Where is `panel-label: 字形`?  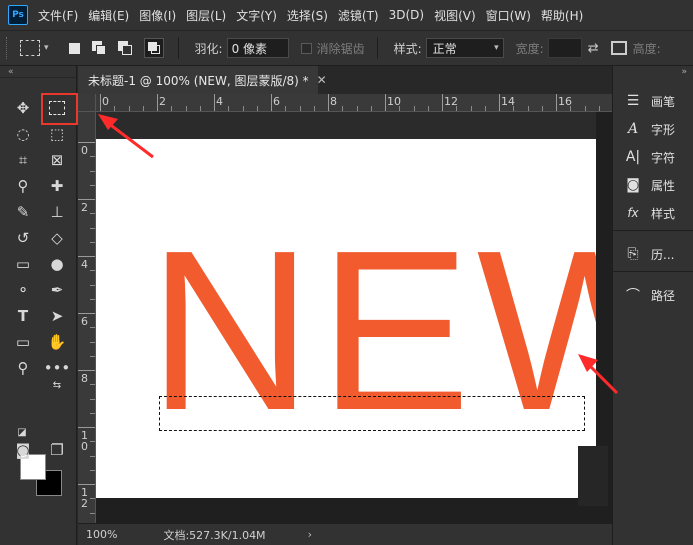 panel-label: 字形 is located at coordinates (663, 129).